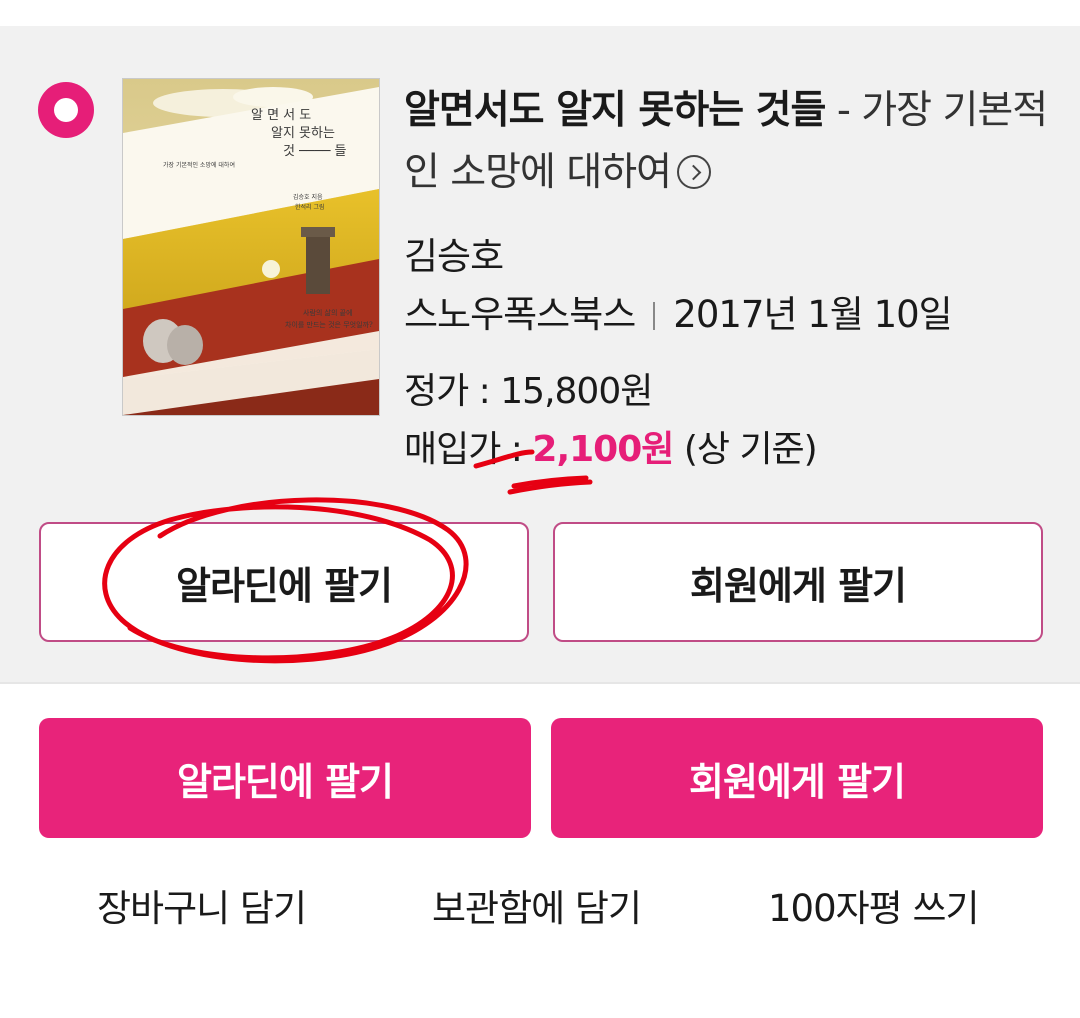 The image size is (1080, 1018). I want to click on svg-text: 한석리 그림, so click(310, 207).